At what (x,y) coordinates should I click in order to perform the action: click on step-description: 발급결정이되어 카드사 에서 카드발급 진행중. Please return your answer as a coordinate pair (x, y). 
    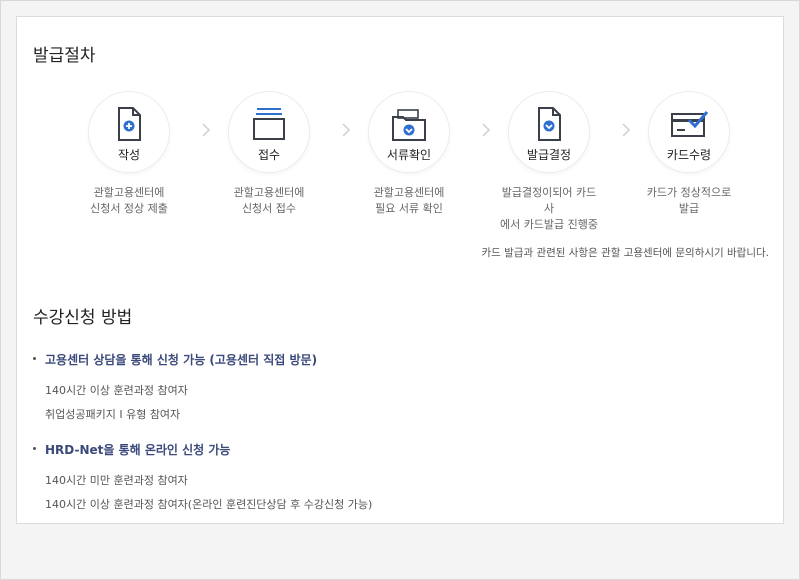
    Looking at the image, I should click on (549, 208).